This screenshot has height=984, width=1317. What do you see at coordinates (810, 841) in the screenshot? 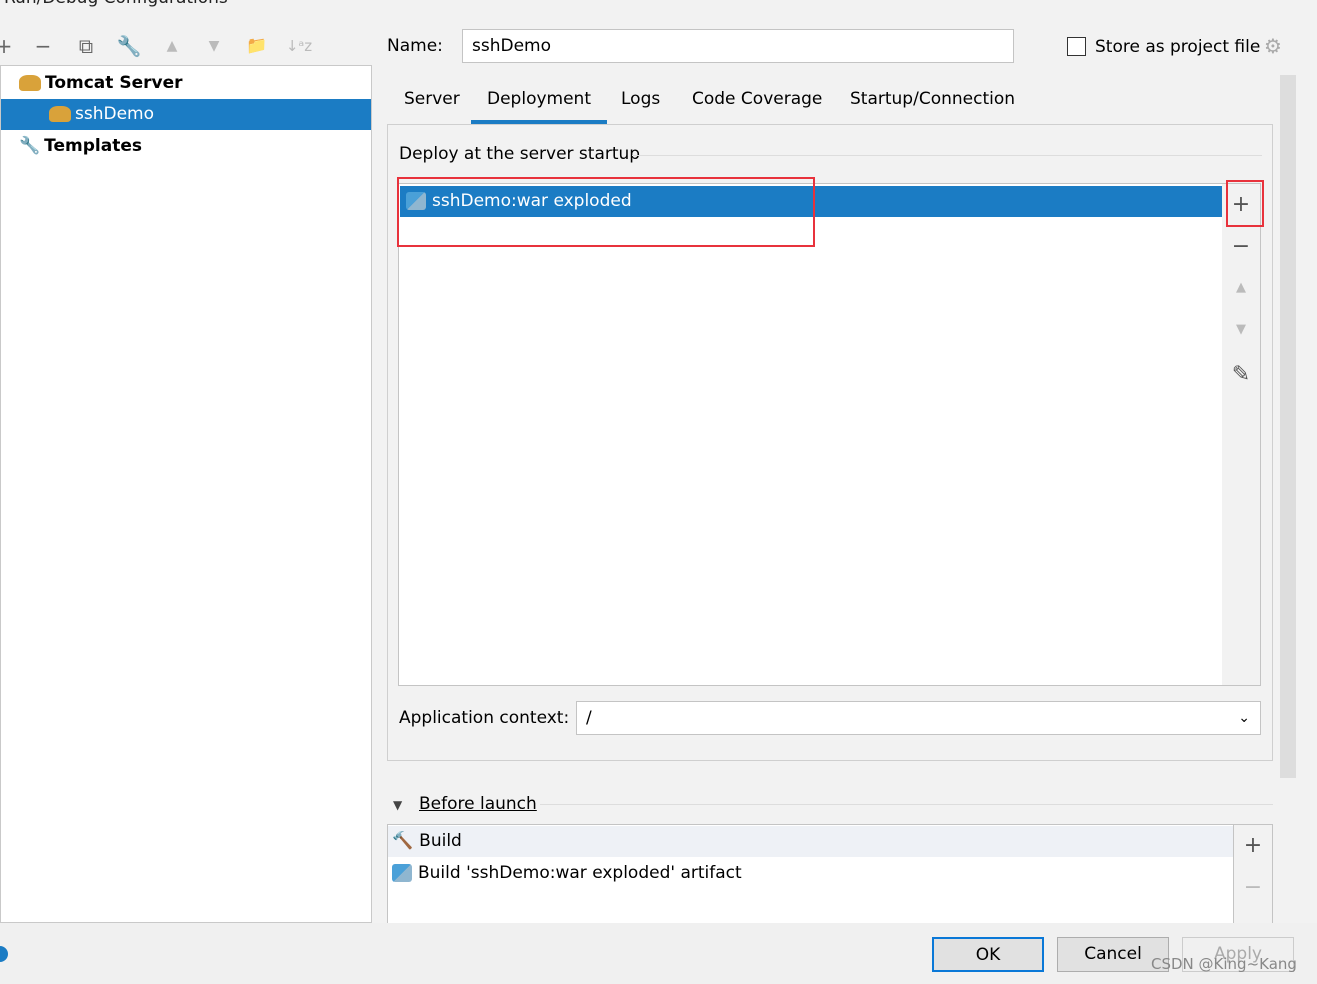
I see `list-item: 🔨 Build` at bounding box center [810, 841].